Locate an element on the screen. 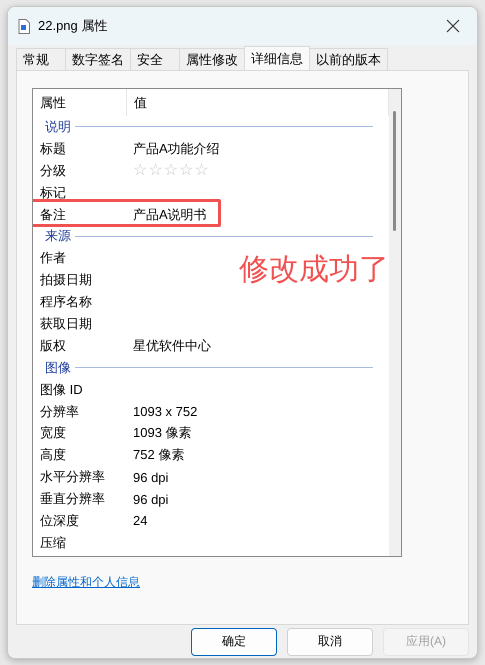 This screenshot has width=485, height=665. scroll-thumb is located at coordinates (394, 171).